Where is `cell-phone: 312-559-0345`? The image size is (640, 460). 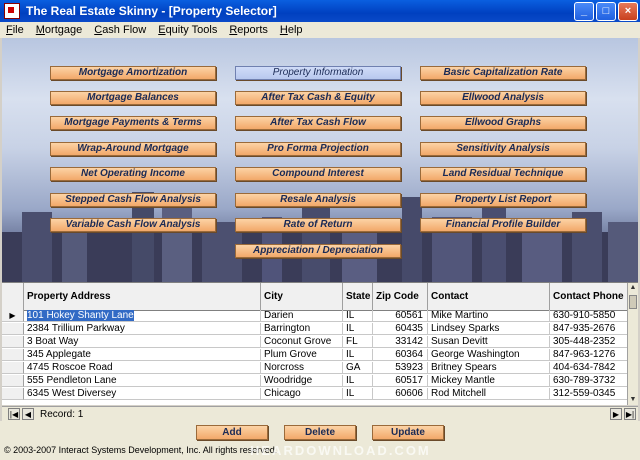
cell-phone: 312-559-0345 is located at coordinates (589, 394).